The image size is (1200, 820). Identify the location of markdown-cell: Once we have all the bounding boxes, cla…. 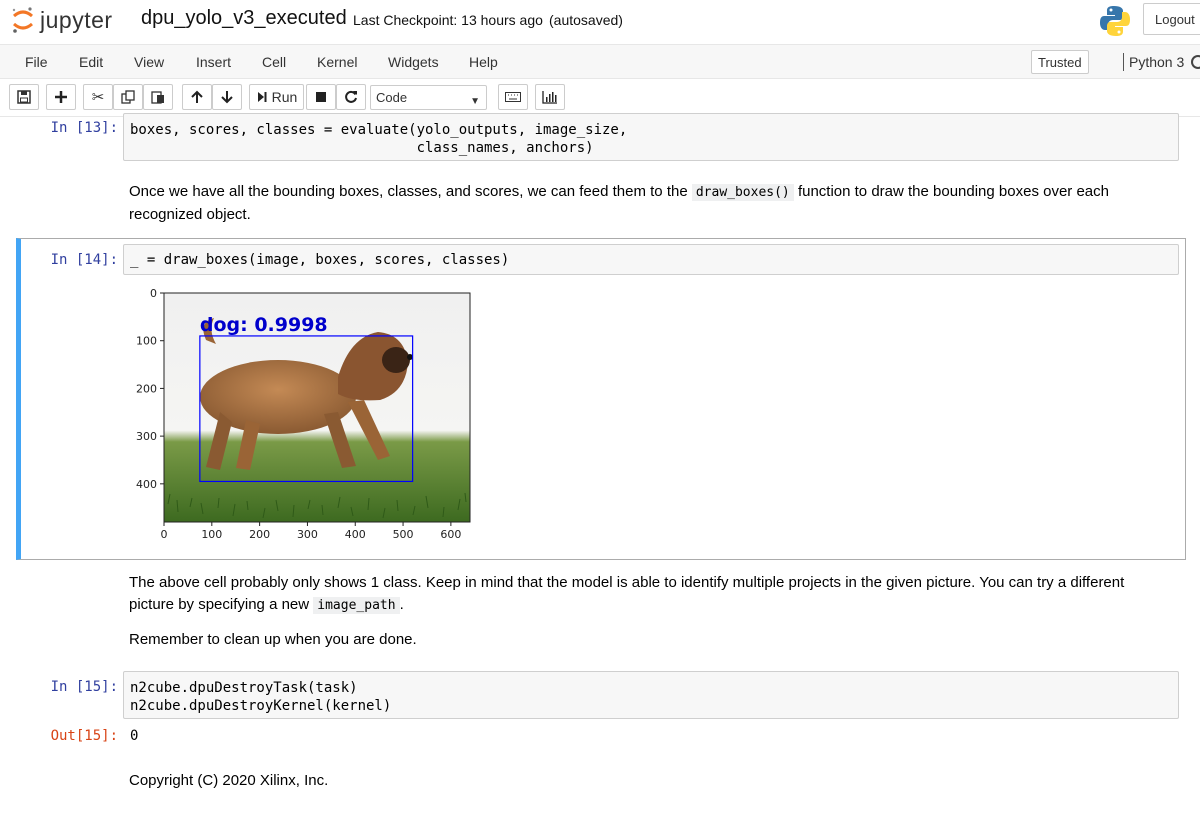
(629, 203).